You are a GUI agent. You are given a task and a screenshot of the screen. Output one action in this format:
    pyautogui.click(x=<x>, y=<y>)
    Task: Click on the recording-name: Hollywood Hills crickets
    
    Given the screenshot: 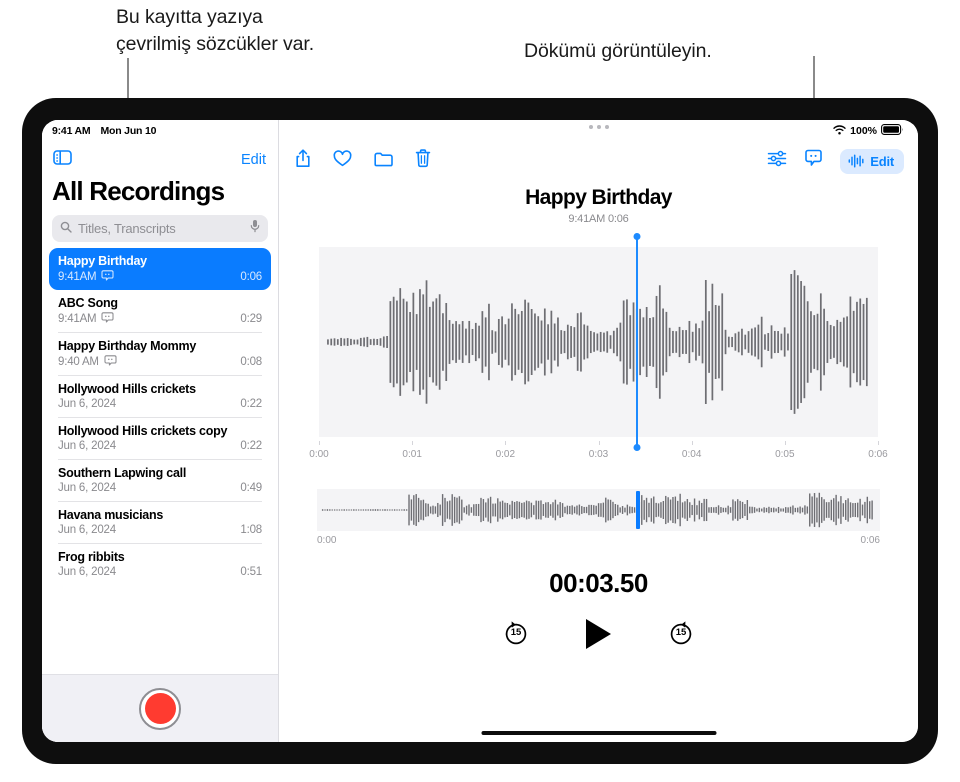 What is the action you would take?
    pyautogui.click(x=127, y=389)
    